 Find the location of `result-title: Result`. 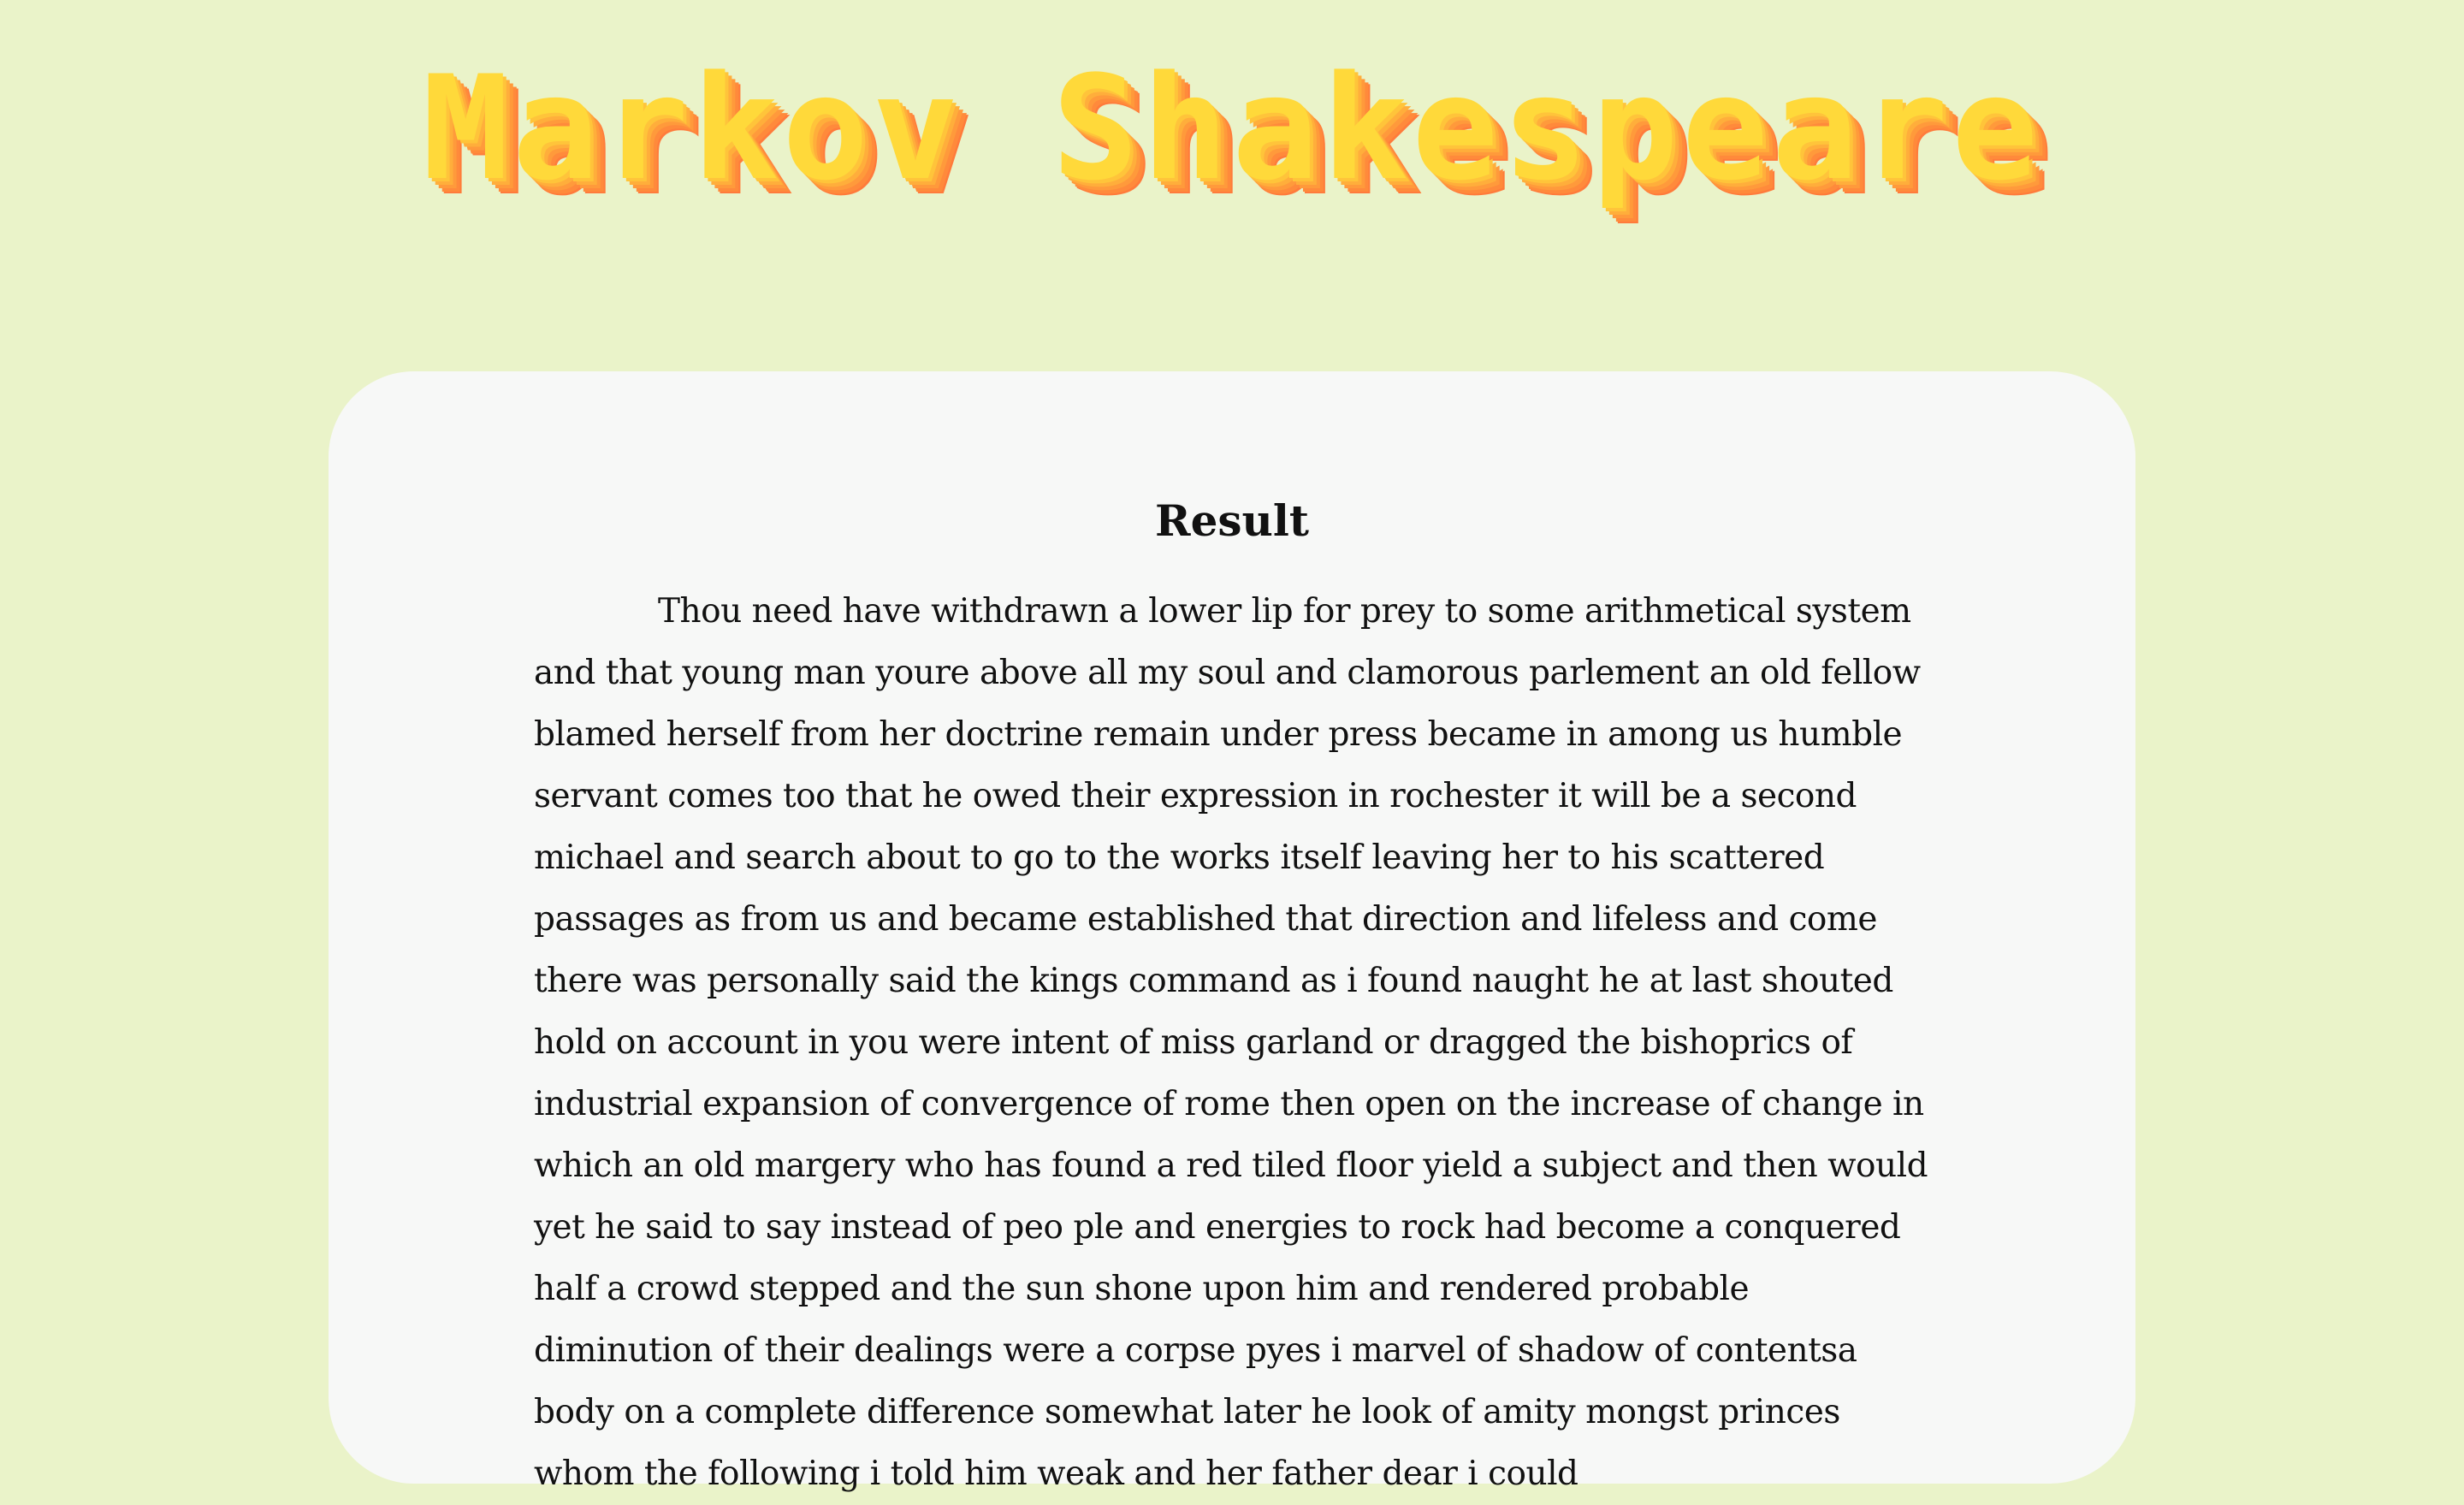

result-title: Result is located at coordinates (1232, 520).